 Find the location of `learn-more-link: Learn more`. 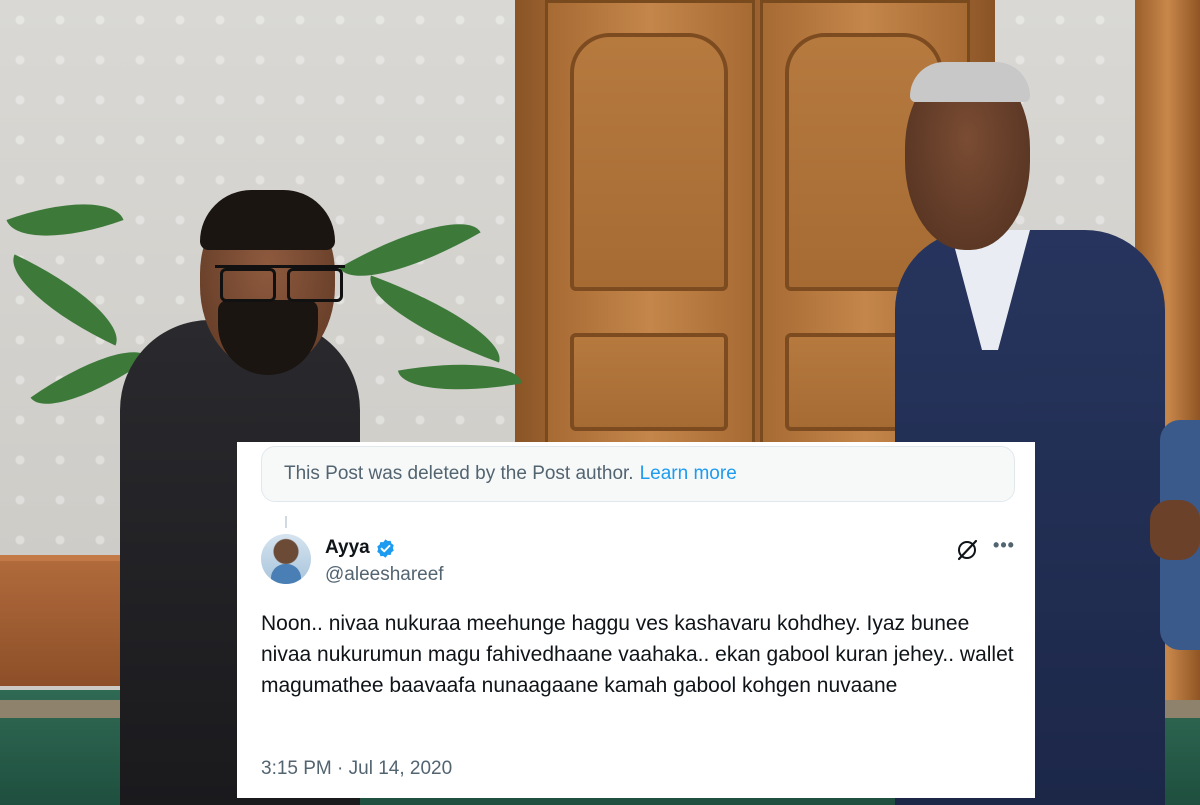

learn-more-link: Learn more is located at coordinates (688, 474).